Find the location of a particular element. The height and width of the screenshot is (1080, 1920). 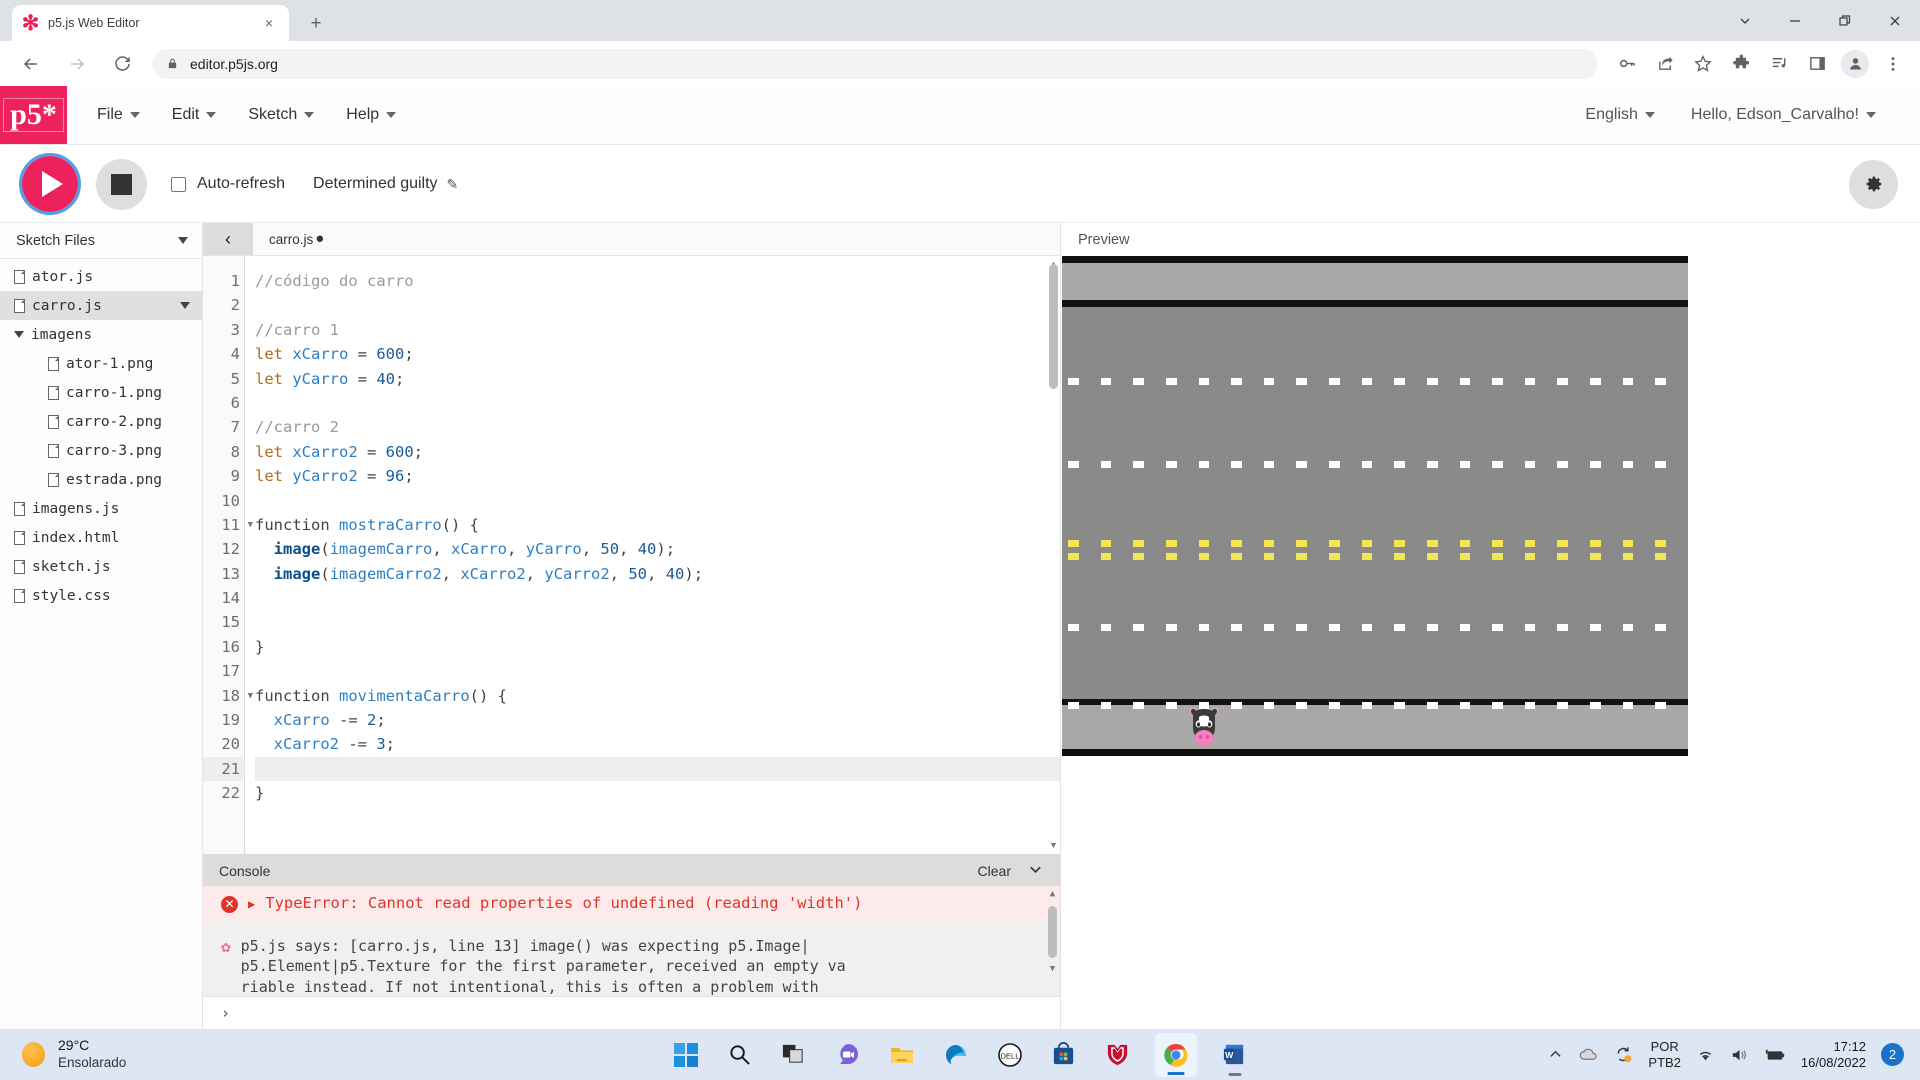

menu-file: File is located at coordinates (118, 115).